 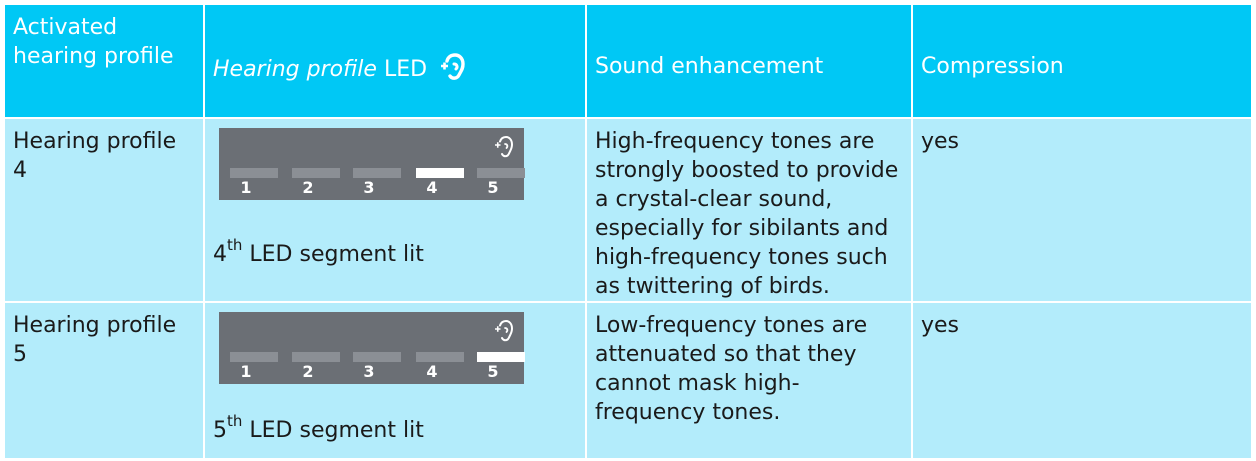 I want to click on header-led: Hearing profile LED, so click(x=395, y=61).